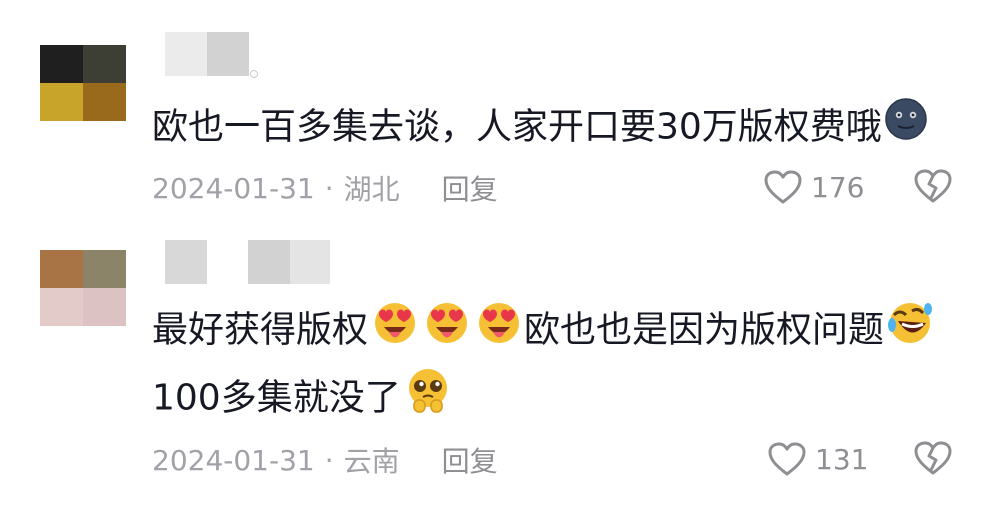 The height and width of the screenshot is (515, 1000). I want to click on like-button: 176, so click(813, 187).